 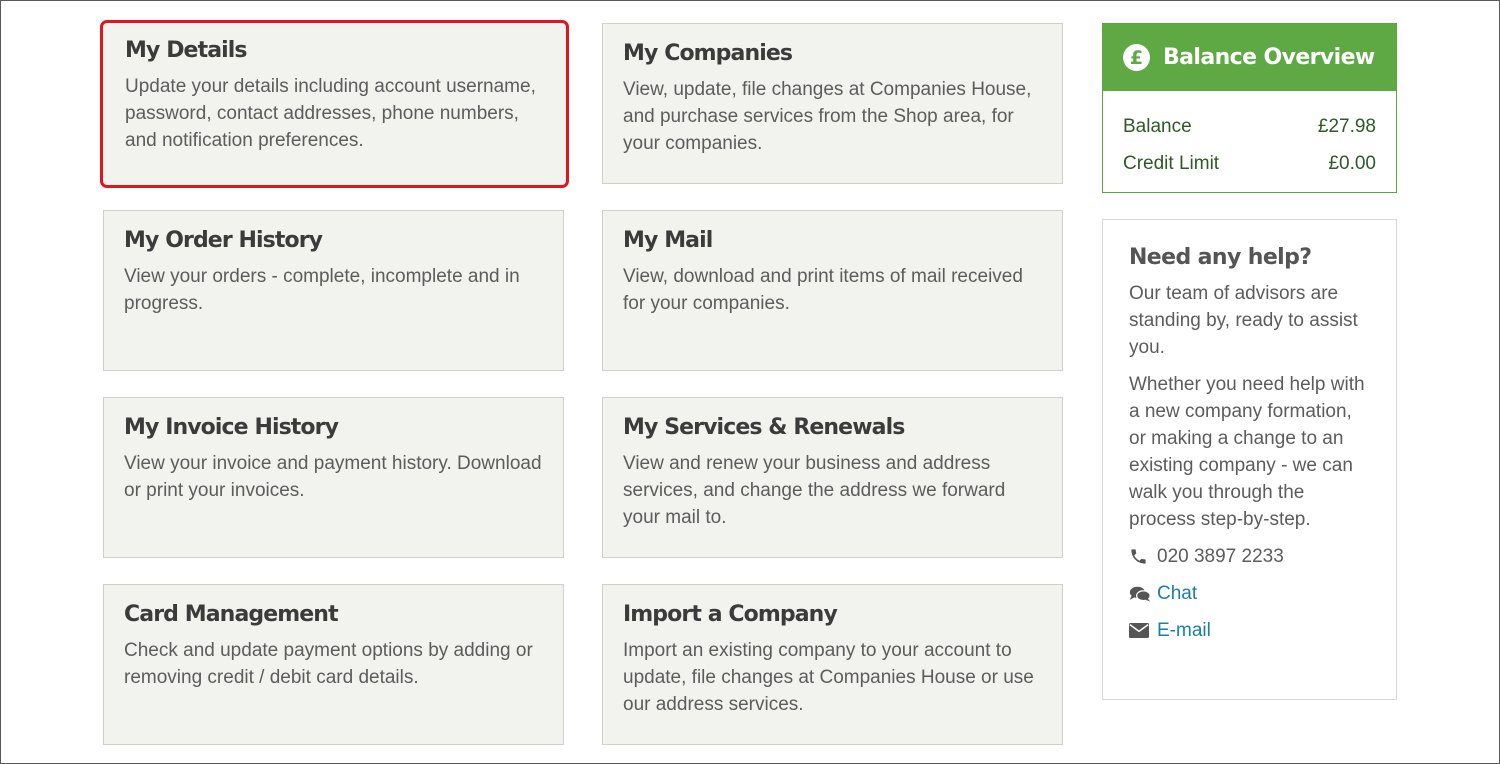 I want to click on chat-link-label: Chat, so click(x=1177, y=593).